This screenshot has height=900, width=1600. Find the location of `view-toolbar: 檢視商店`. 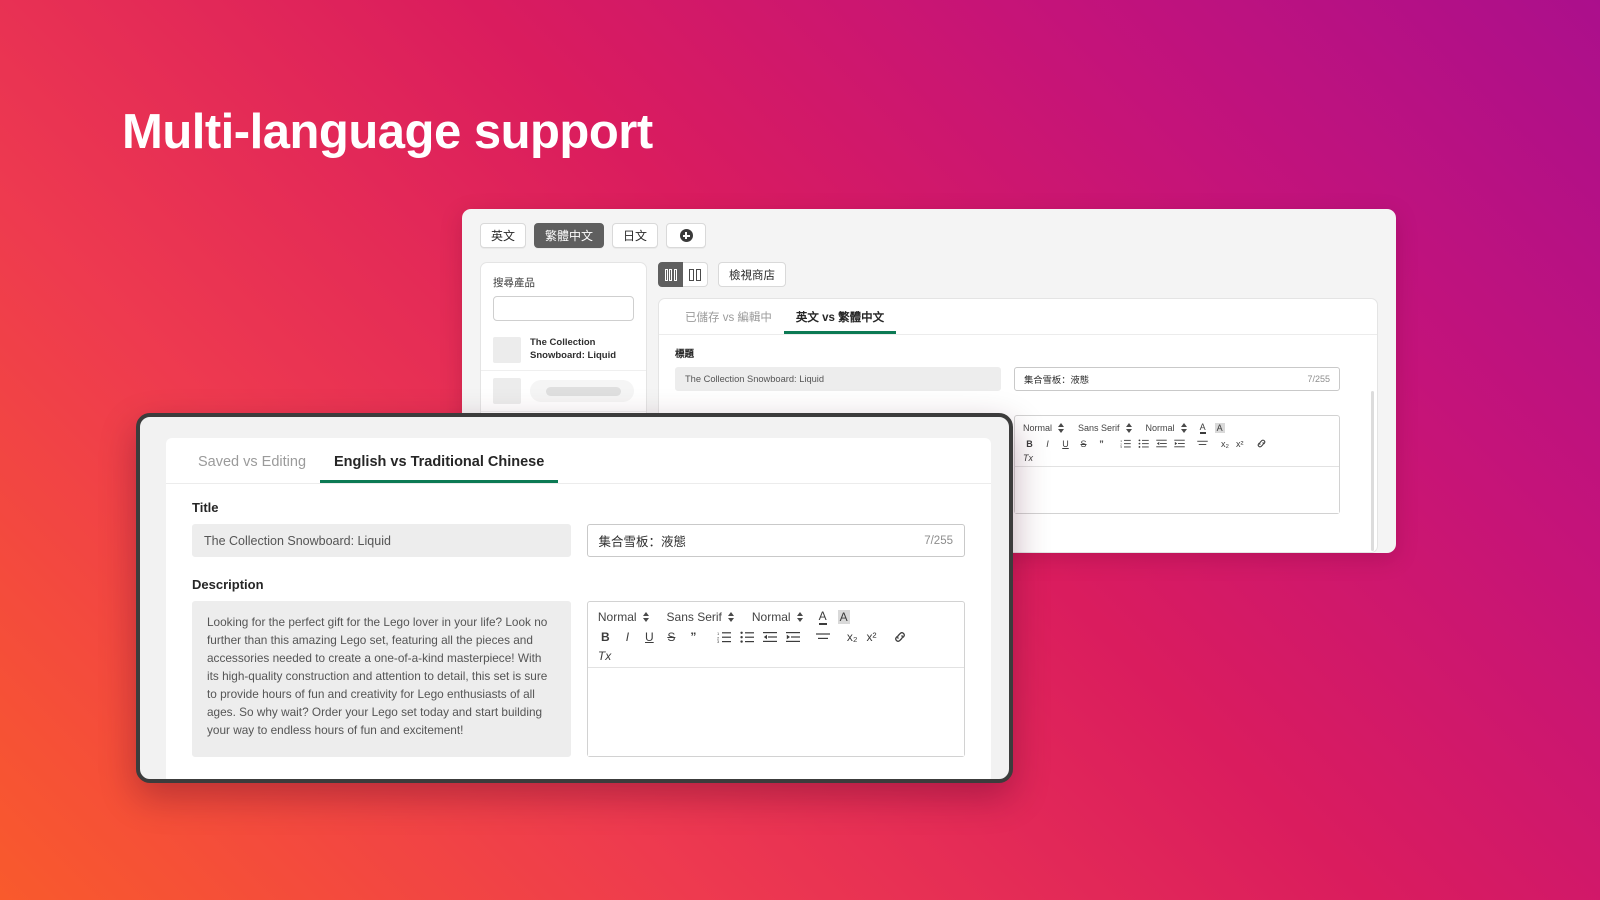

view-toolbar: 檢視商店 is located at coordinates (722, 274).